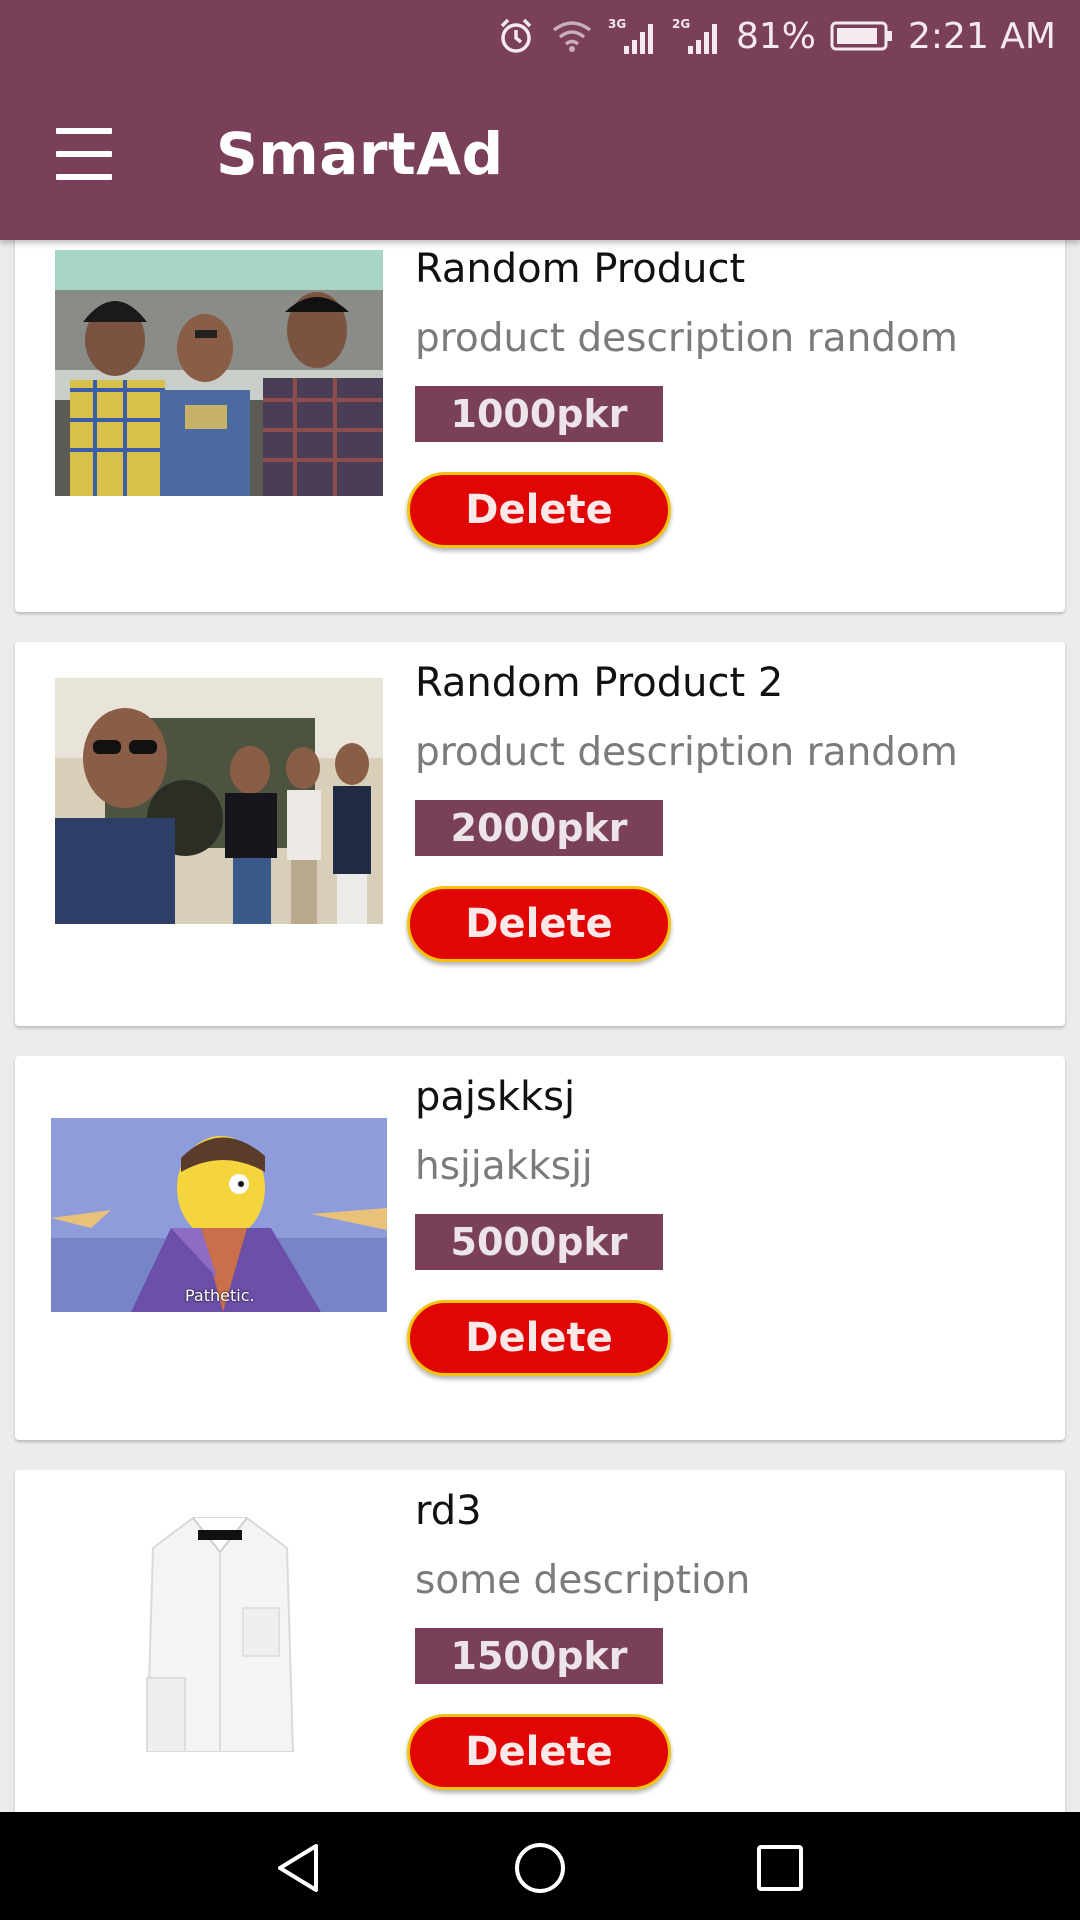 The width and height of the screenshot is (1080, 1920). I want to click on battery-percent: 81%, so click(776, 36).